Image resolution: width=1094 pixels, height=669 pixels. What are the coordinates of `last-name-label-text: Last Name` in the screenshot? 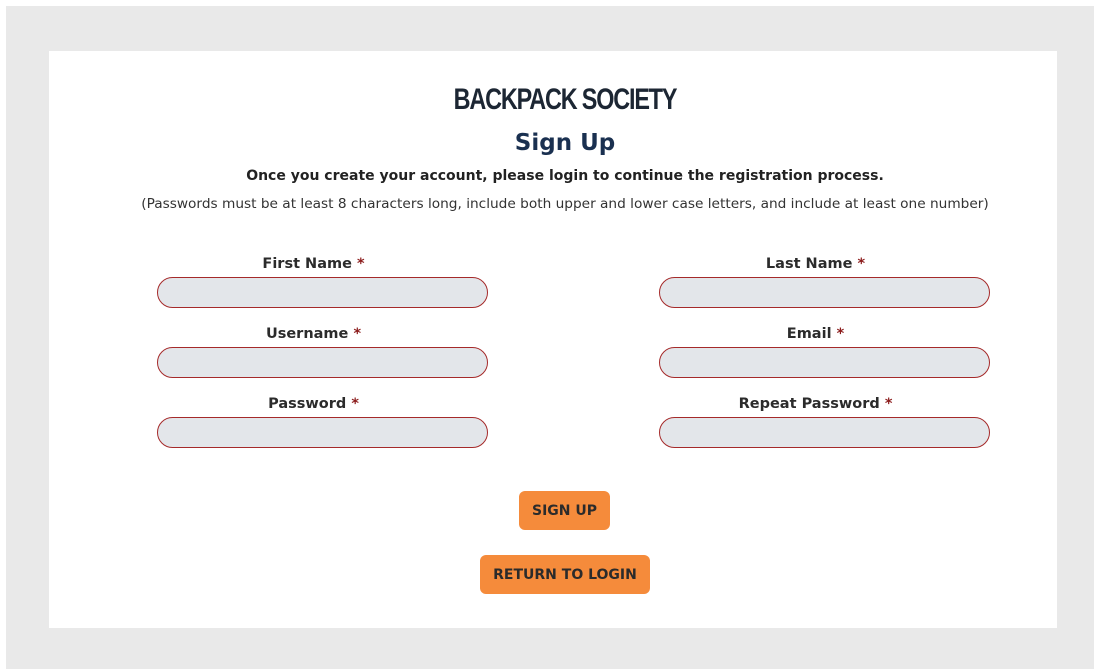 It's located at (809, 264).